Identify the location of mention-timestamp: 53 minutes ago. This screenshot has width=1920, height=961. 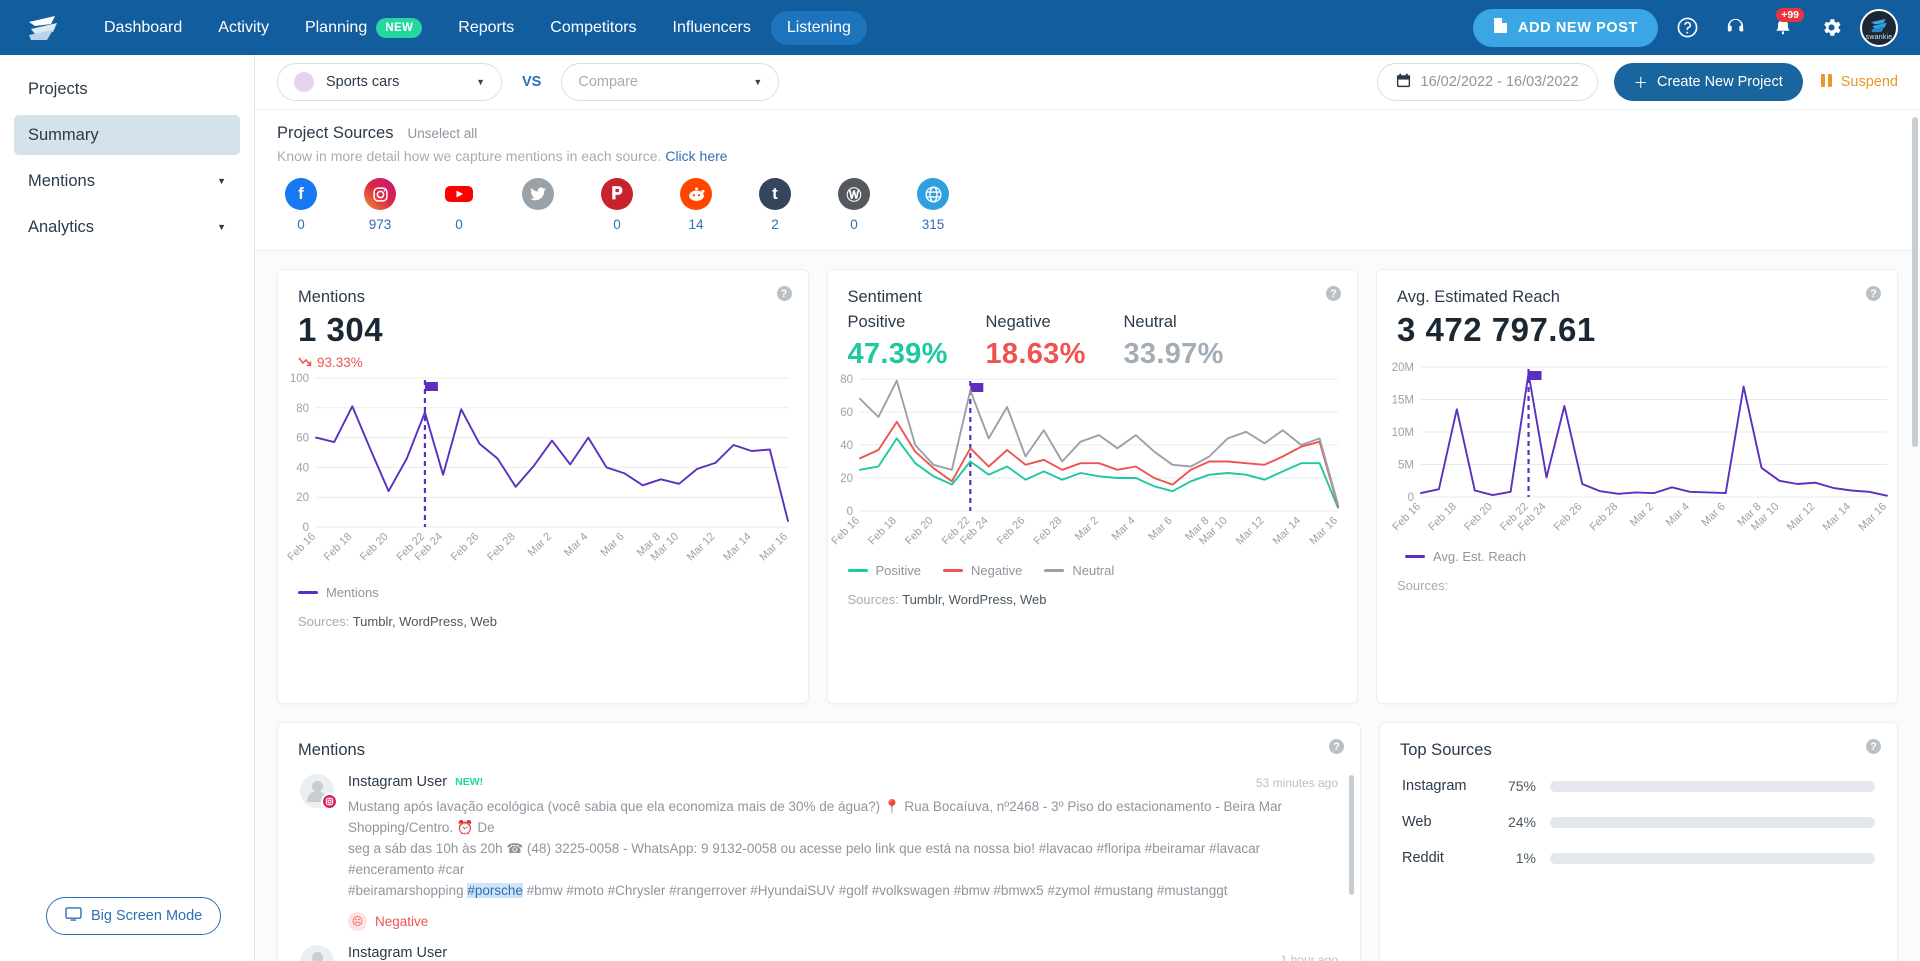
(1296, 783).